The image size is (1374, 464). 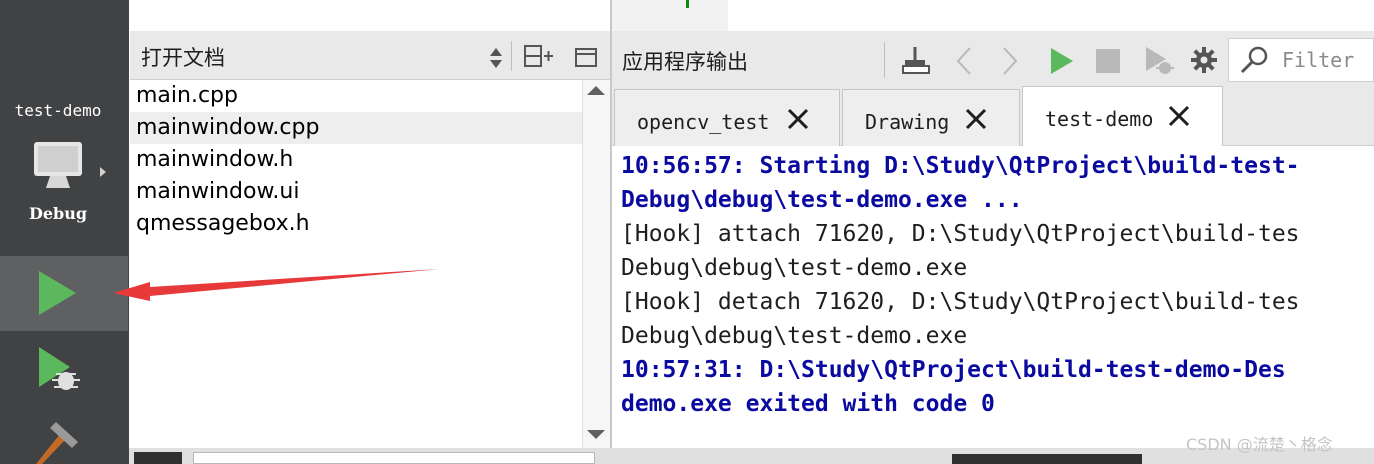 I want to click on prev-icon, so click(x=964, y=61).